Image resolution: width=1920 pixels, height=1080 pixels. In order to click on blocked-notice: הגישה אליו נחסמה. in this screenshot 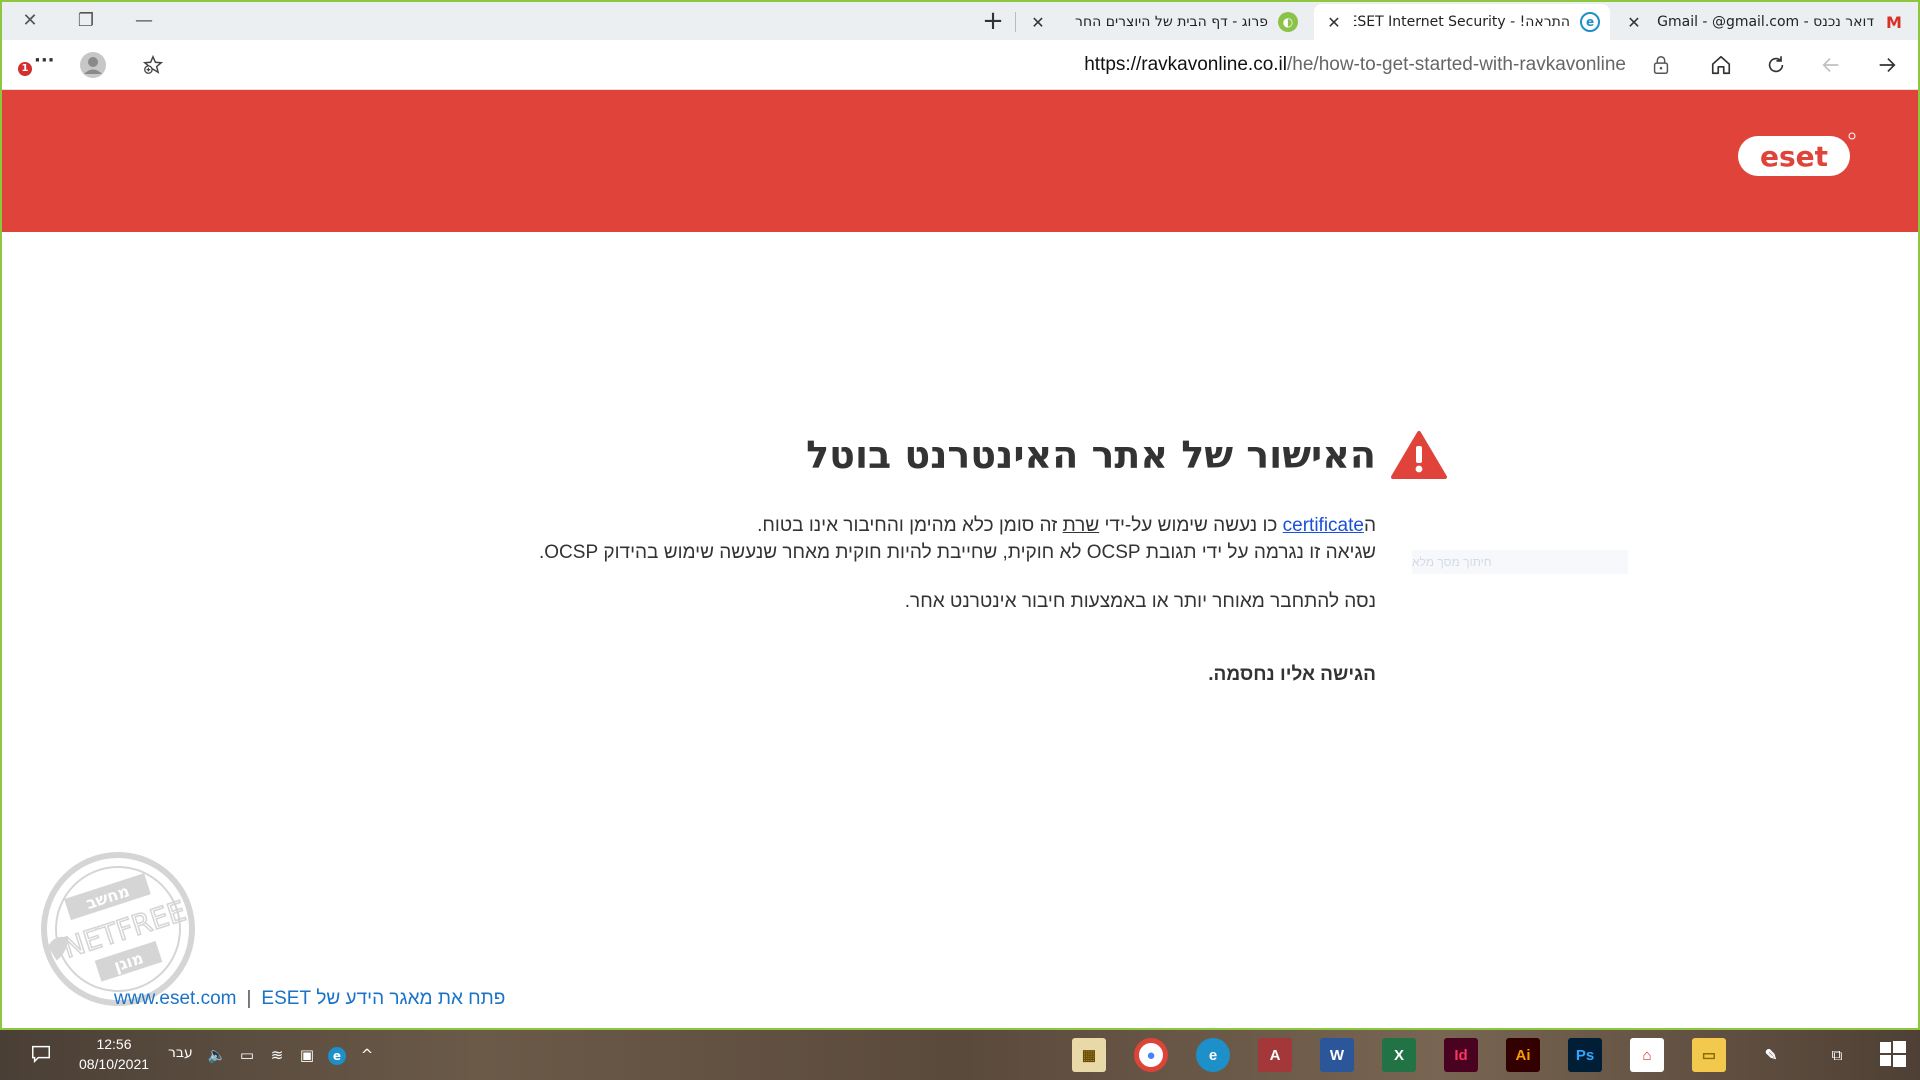, I will do `click(1292, 674)`.